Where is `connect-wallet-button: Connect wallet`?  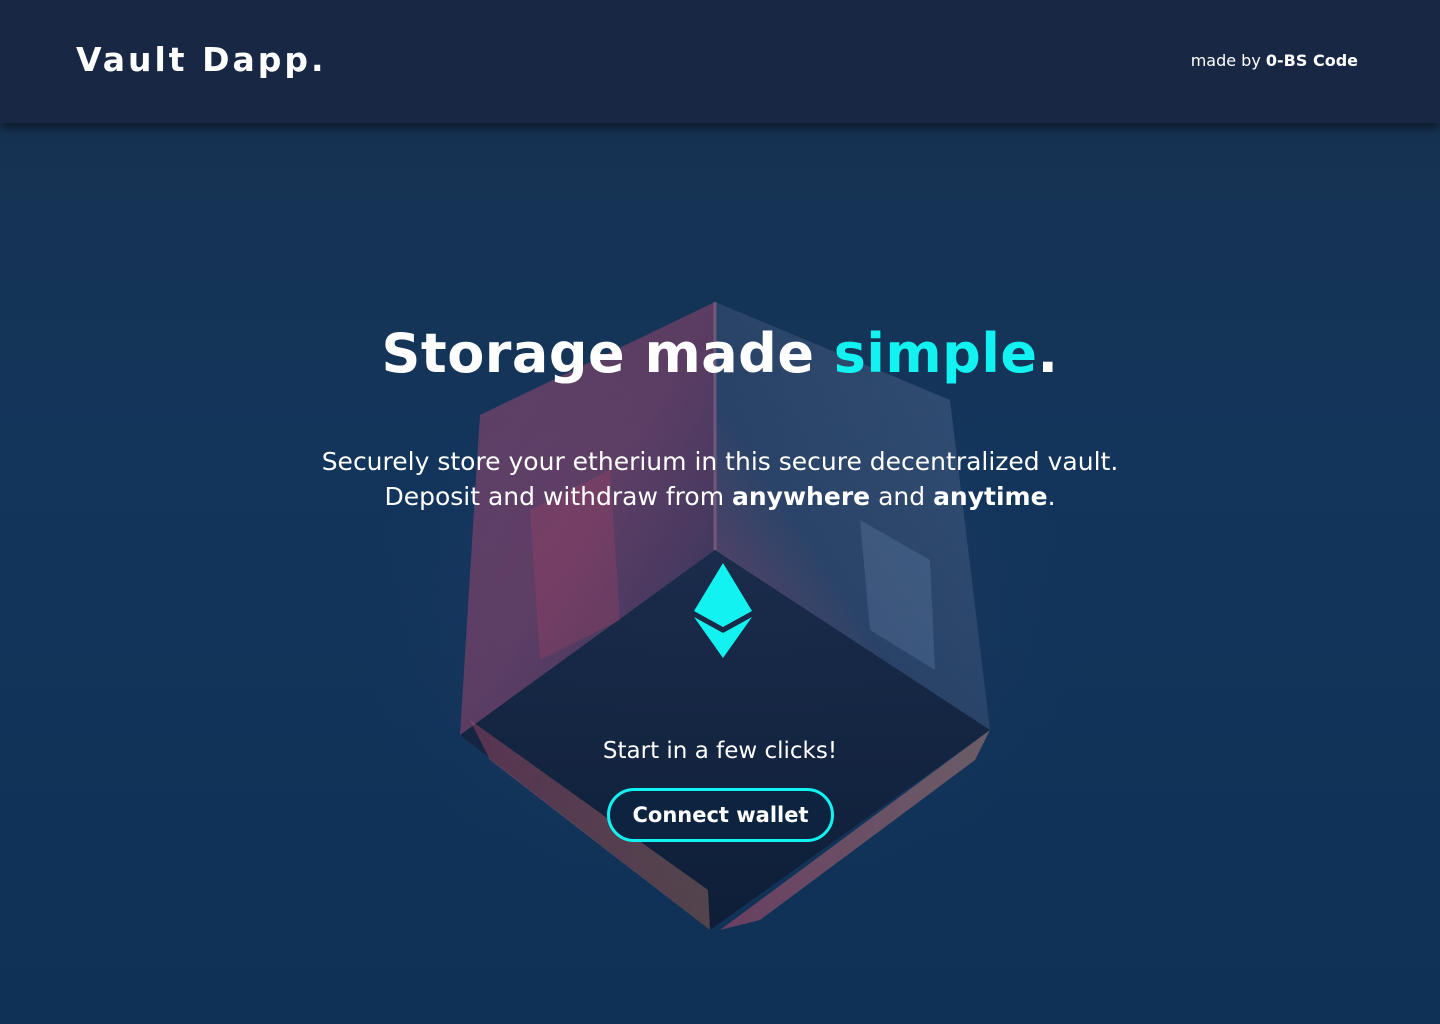 connect-wallet-button: Connect wallet is located at coordinates (720, 815).